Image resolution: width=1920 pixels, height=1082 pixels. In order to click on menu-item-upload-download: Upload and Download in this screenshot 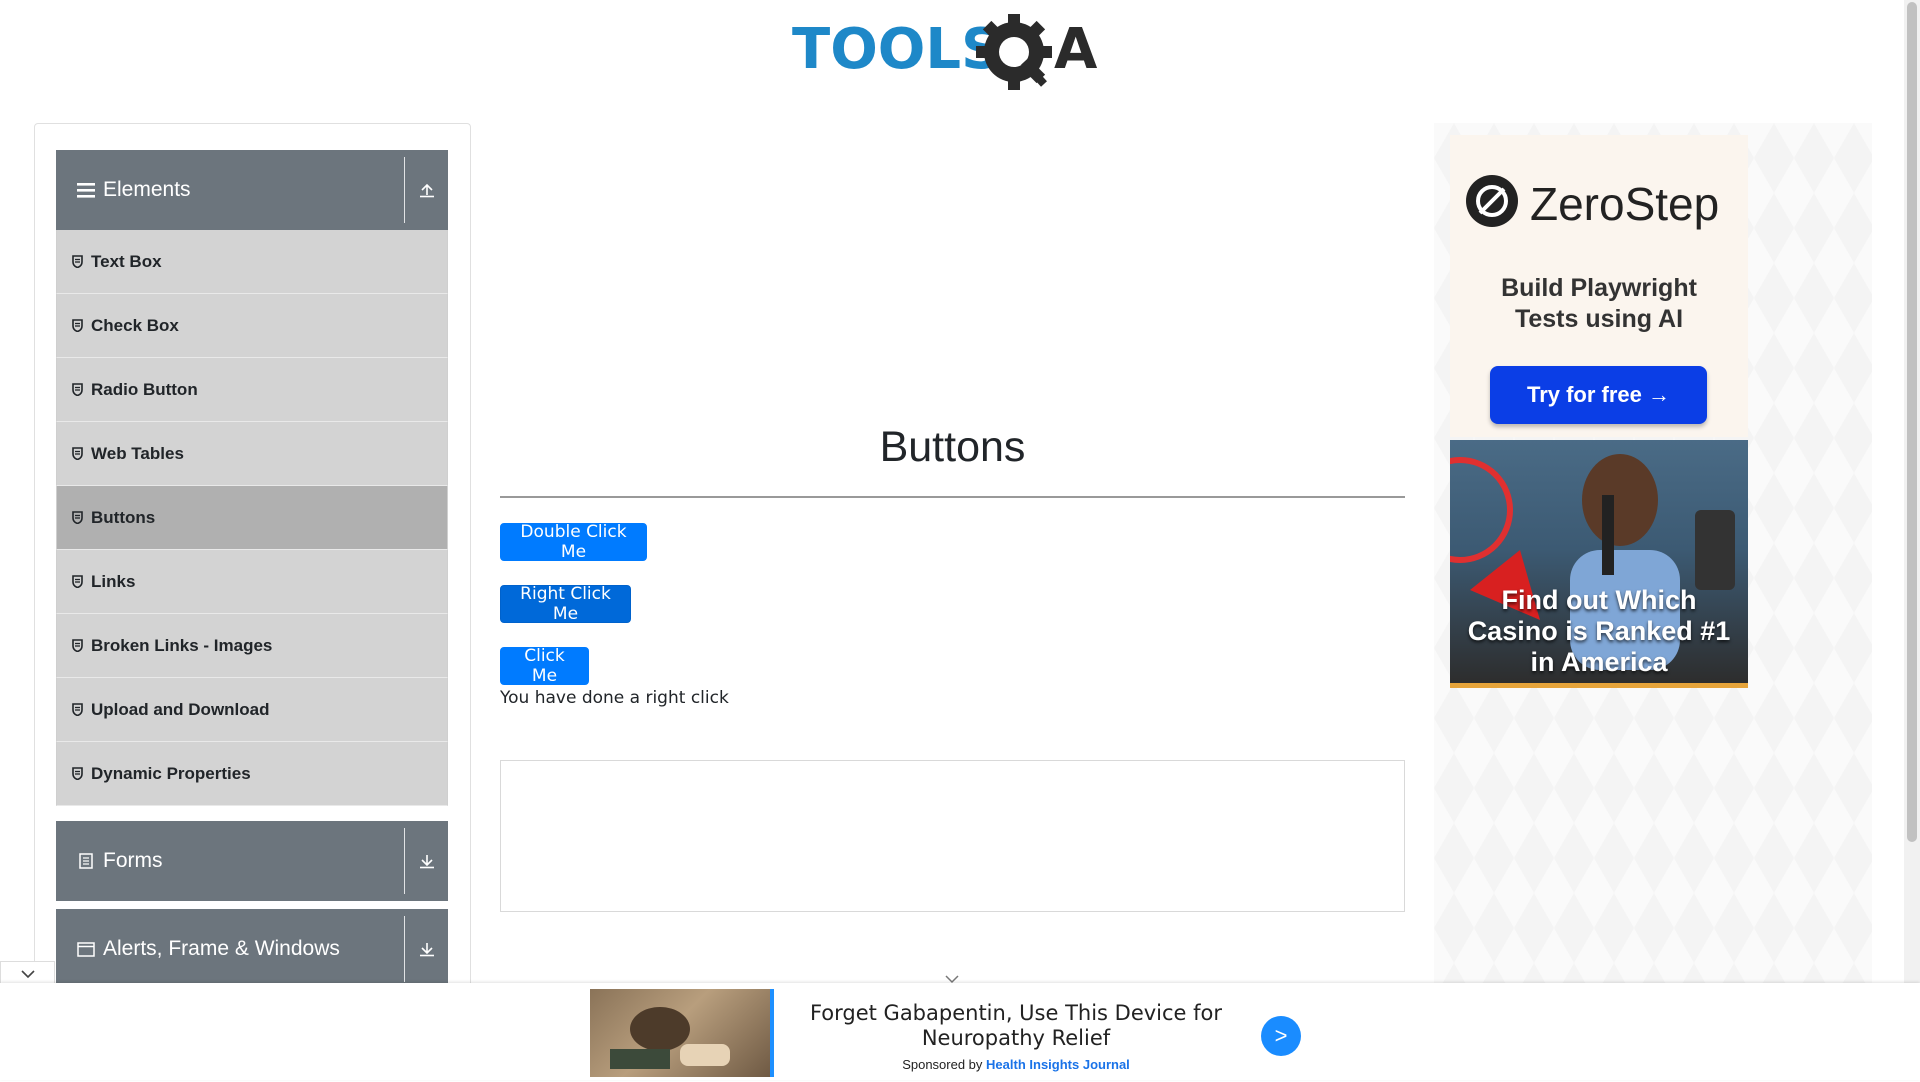, I will do `click(252, 710)`.